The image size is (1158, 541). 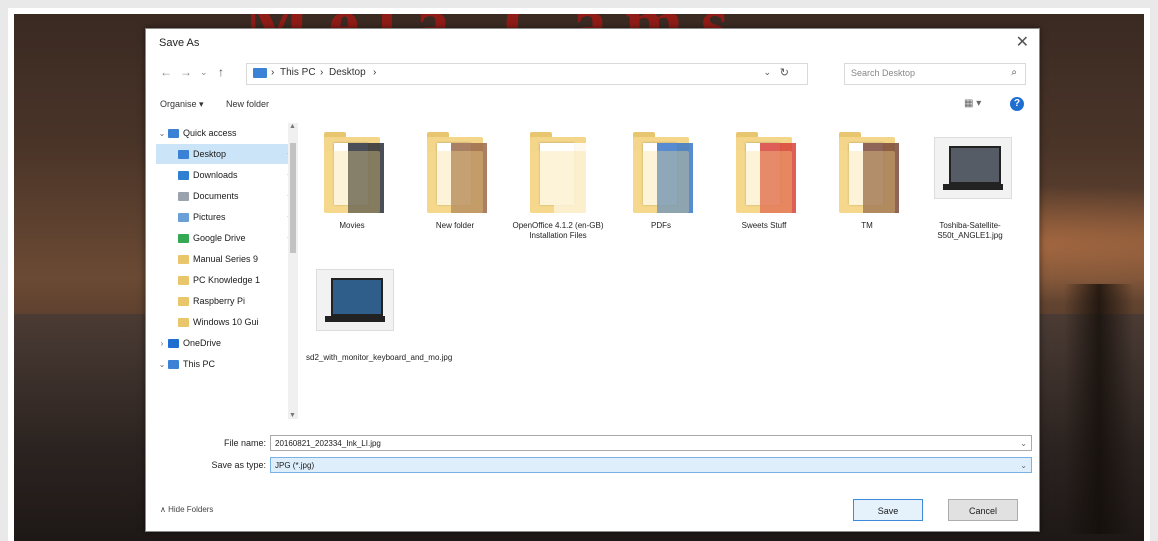 I want to click on back-arrow-icon: ←, so click(x=166, y=72).